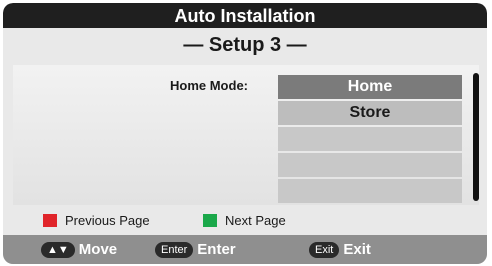 The width and height of the screenshot is (492, 266). I want to click on enter-label: Enter, so click(216, 249).